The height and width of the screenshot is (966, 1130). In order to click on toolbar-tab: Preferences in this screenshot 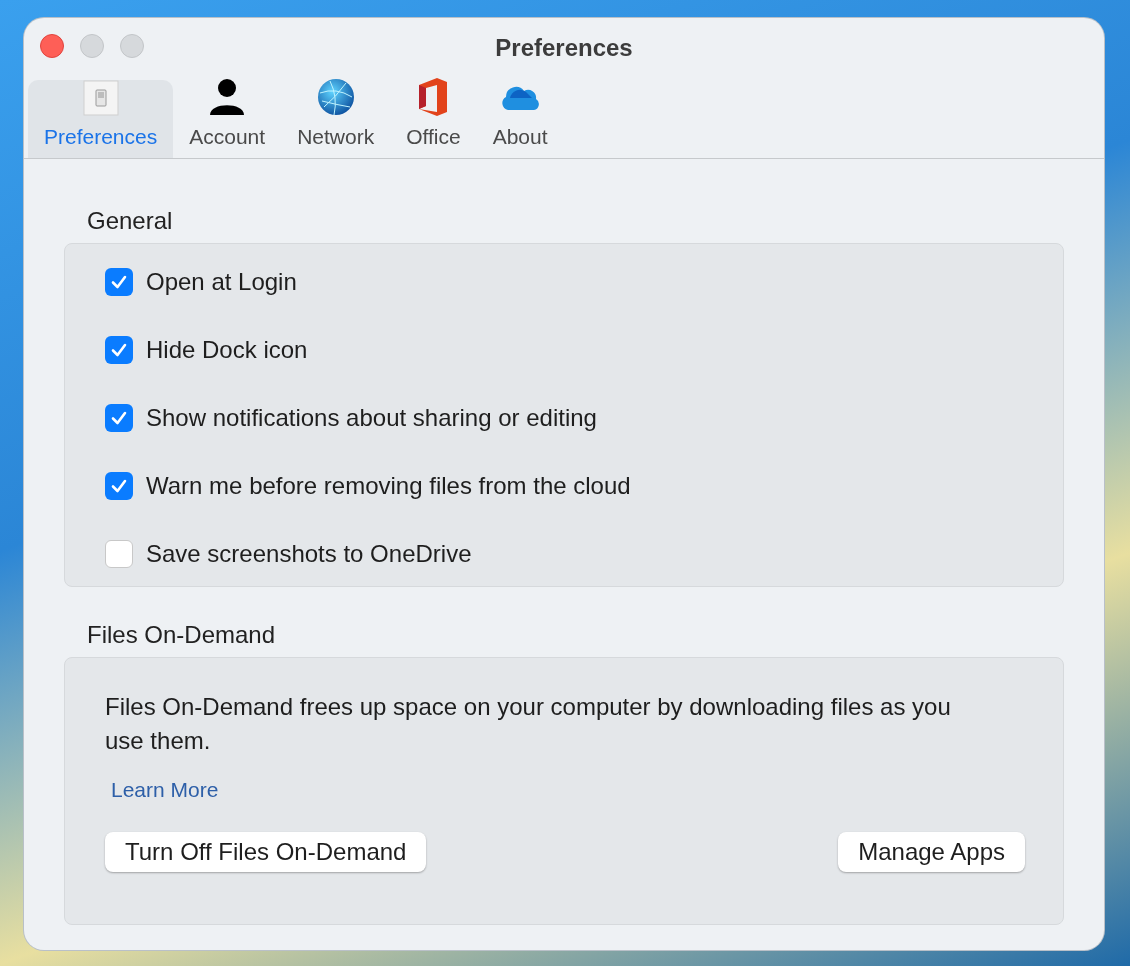, I will do `click(101, 119)`.